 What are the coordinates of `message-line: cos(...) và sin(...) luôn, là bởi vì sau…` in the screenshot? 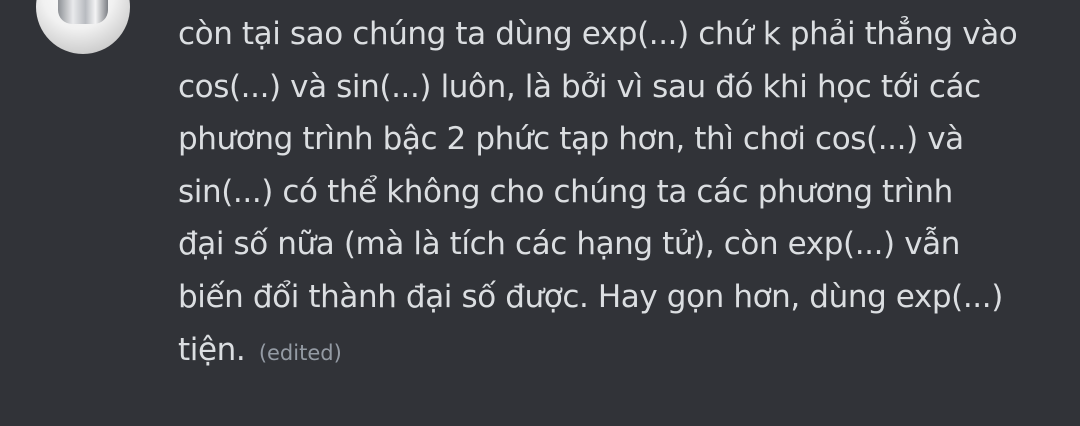 It's located at (579, 86).